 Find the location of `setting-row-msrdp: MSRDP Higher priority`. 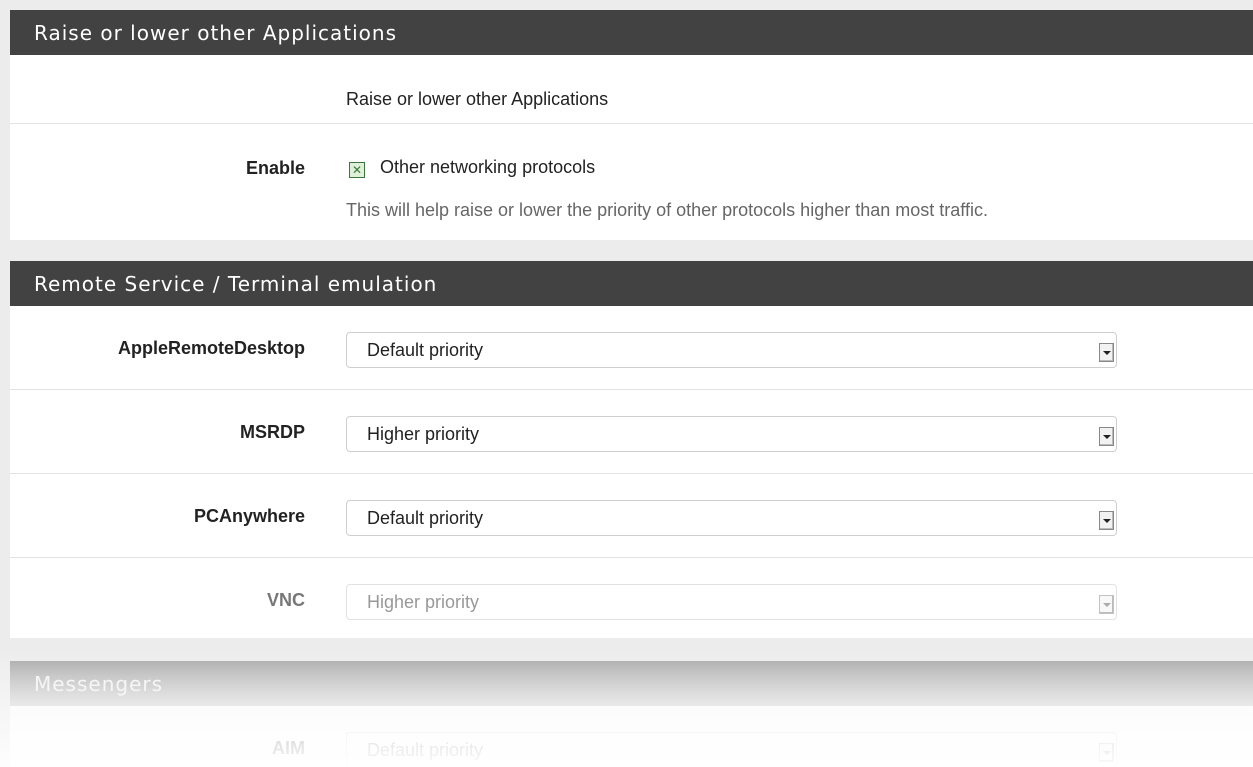

setting-row-msrdp: MSRDP Higher priority is located at coordinates (631, 432).